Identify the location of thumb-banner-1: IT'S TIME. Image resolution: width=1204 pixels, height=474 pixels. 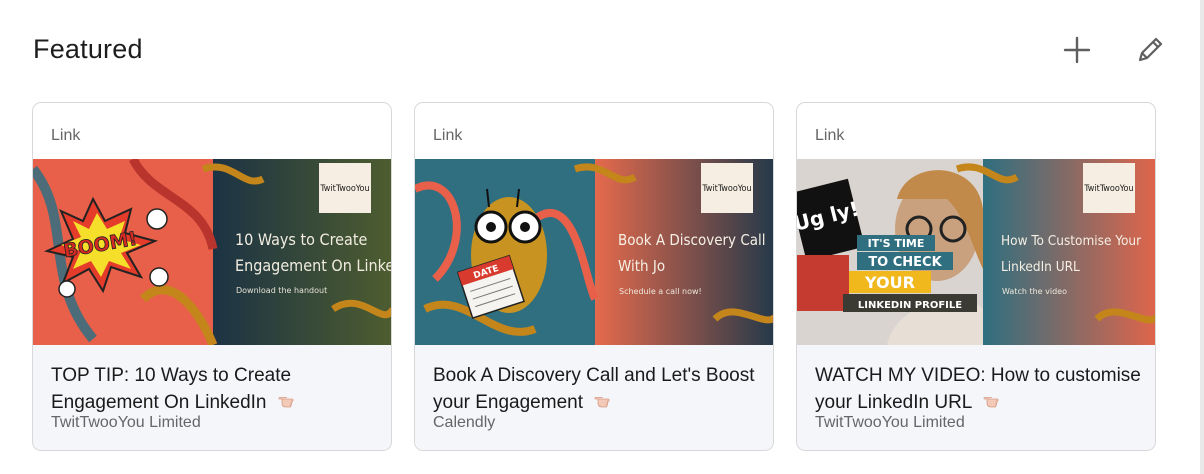
(896, 243).